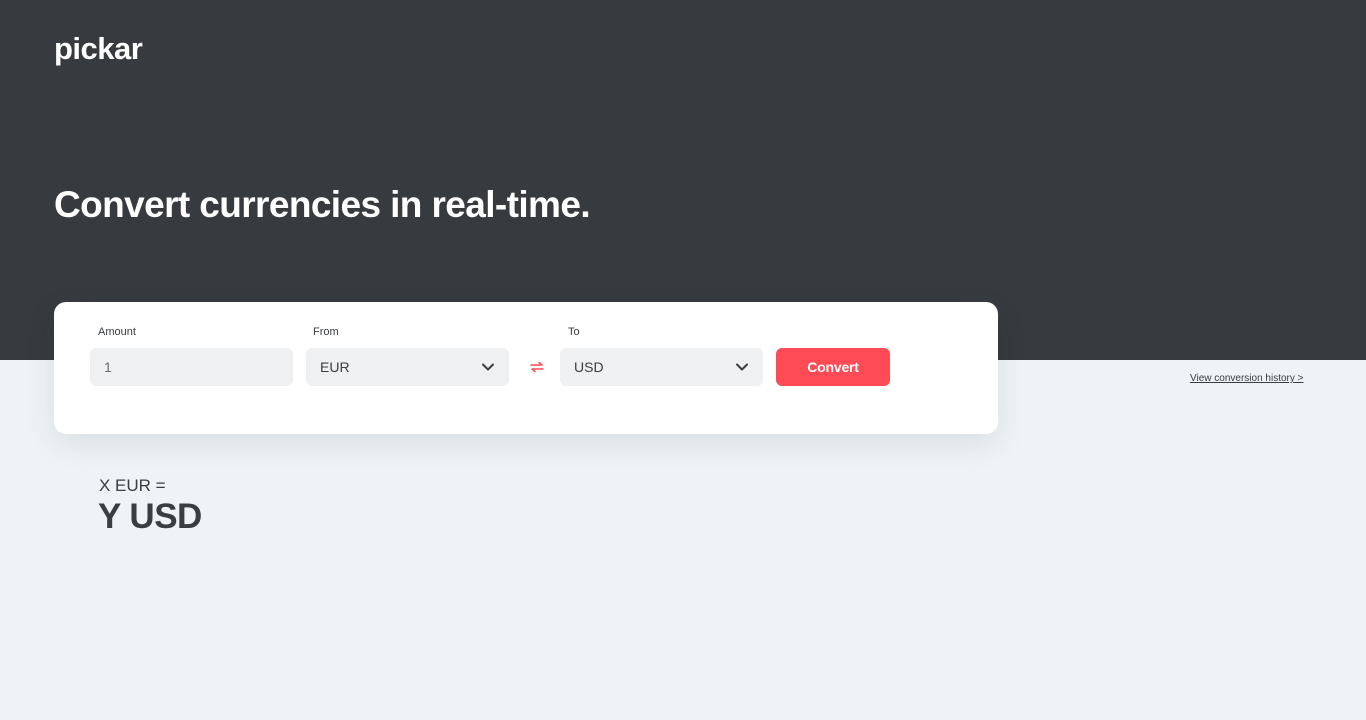  What do you see at coordinates (526, 368) in the screenshot?
I see `converter-card: Amount From EUR To USD Convert` at bounding box center [526, 368].